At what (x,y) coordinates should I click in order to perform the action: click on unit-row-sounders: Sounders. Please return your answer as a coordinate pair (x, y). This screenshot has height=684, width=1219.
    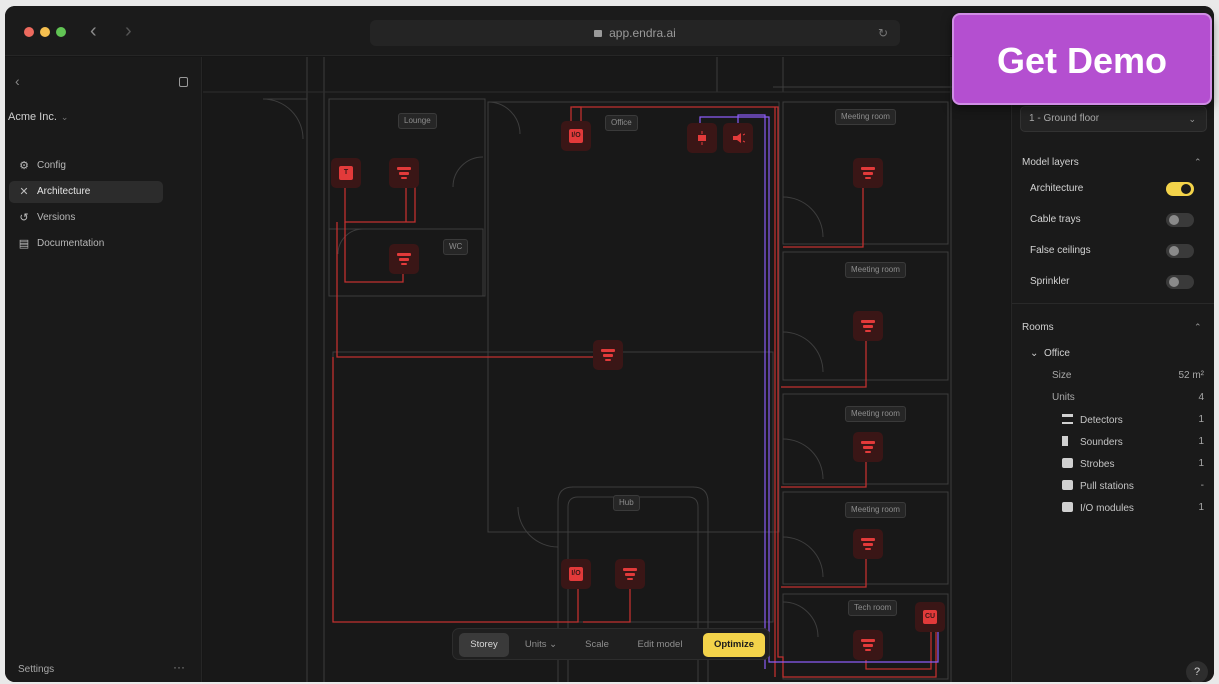
    Looking at the image, I should click on (1092, 442).